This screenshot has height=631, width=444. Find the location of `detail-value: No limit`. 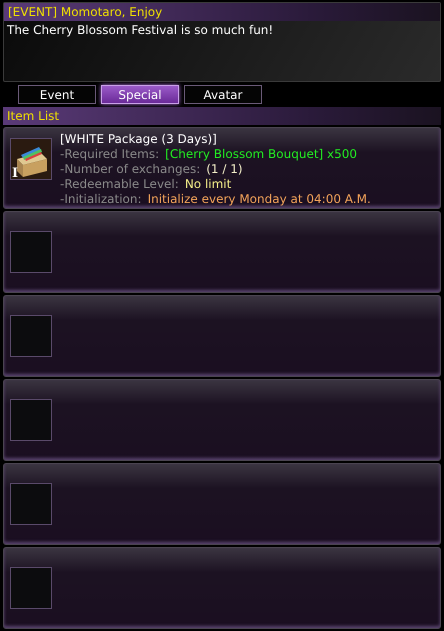

detail-value: No limit is located at coordinates (208, 184).